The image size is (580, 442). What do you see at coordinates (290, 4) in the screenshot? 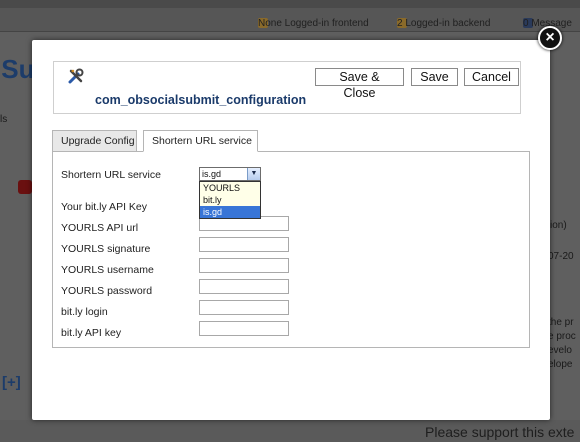
I see `background-menu-bar` at bounding box center [290, 4].